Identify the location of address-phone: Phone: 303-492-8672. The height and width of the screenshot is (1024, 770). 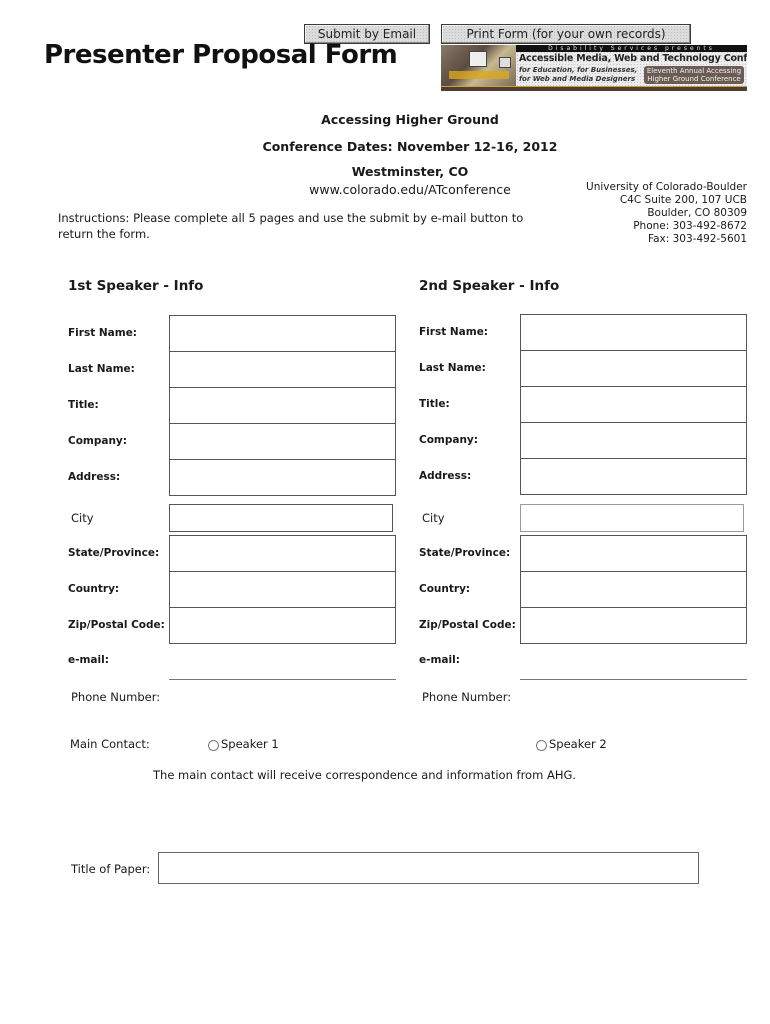
(690, 226).